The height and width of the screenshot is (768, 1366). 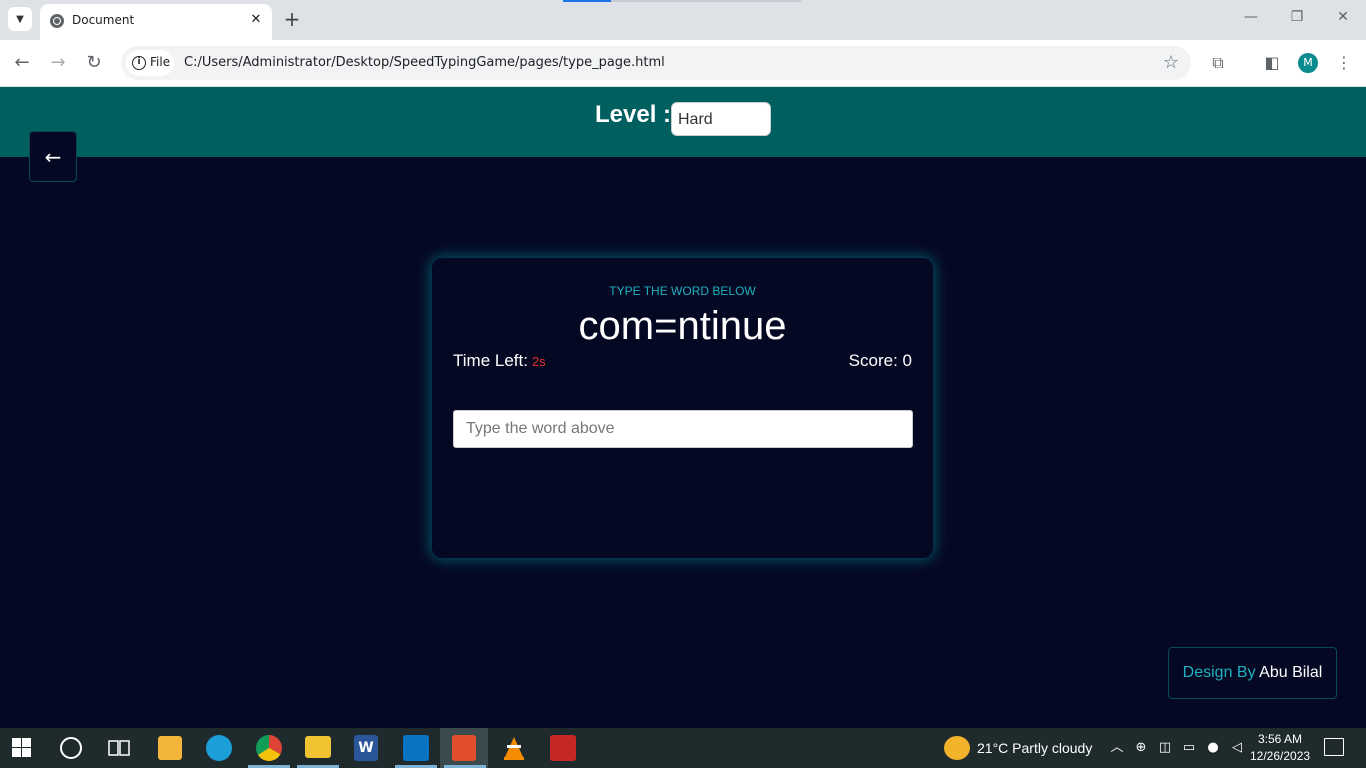 What do you see at coordinates (706, 1) in the screenshot?
I see `loading-track` at bounding box center [706, 1].